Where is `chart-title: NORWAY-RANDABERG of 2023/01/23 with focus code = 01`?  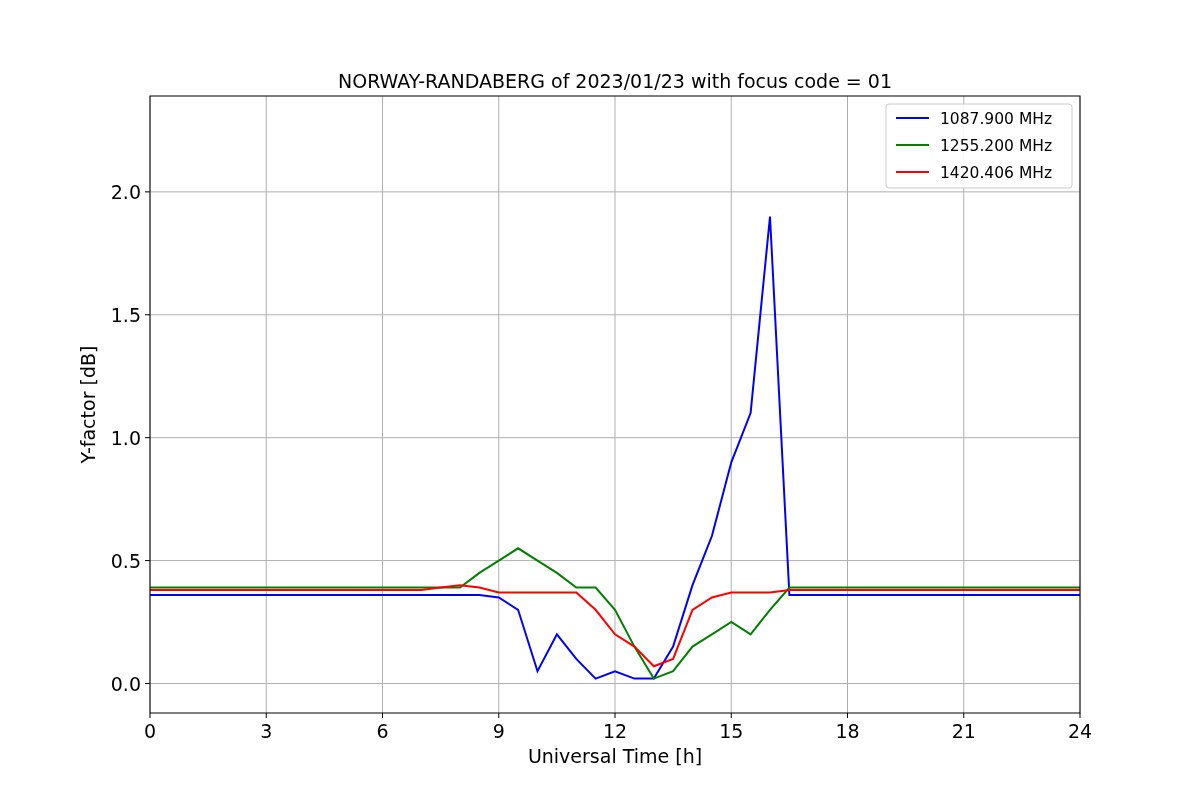 chart-title: NORWAY-RANDABERG of 2023/01/23 with focus code = 01 is located at coordinates (615, 81).